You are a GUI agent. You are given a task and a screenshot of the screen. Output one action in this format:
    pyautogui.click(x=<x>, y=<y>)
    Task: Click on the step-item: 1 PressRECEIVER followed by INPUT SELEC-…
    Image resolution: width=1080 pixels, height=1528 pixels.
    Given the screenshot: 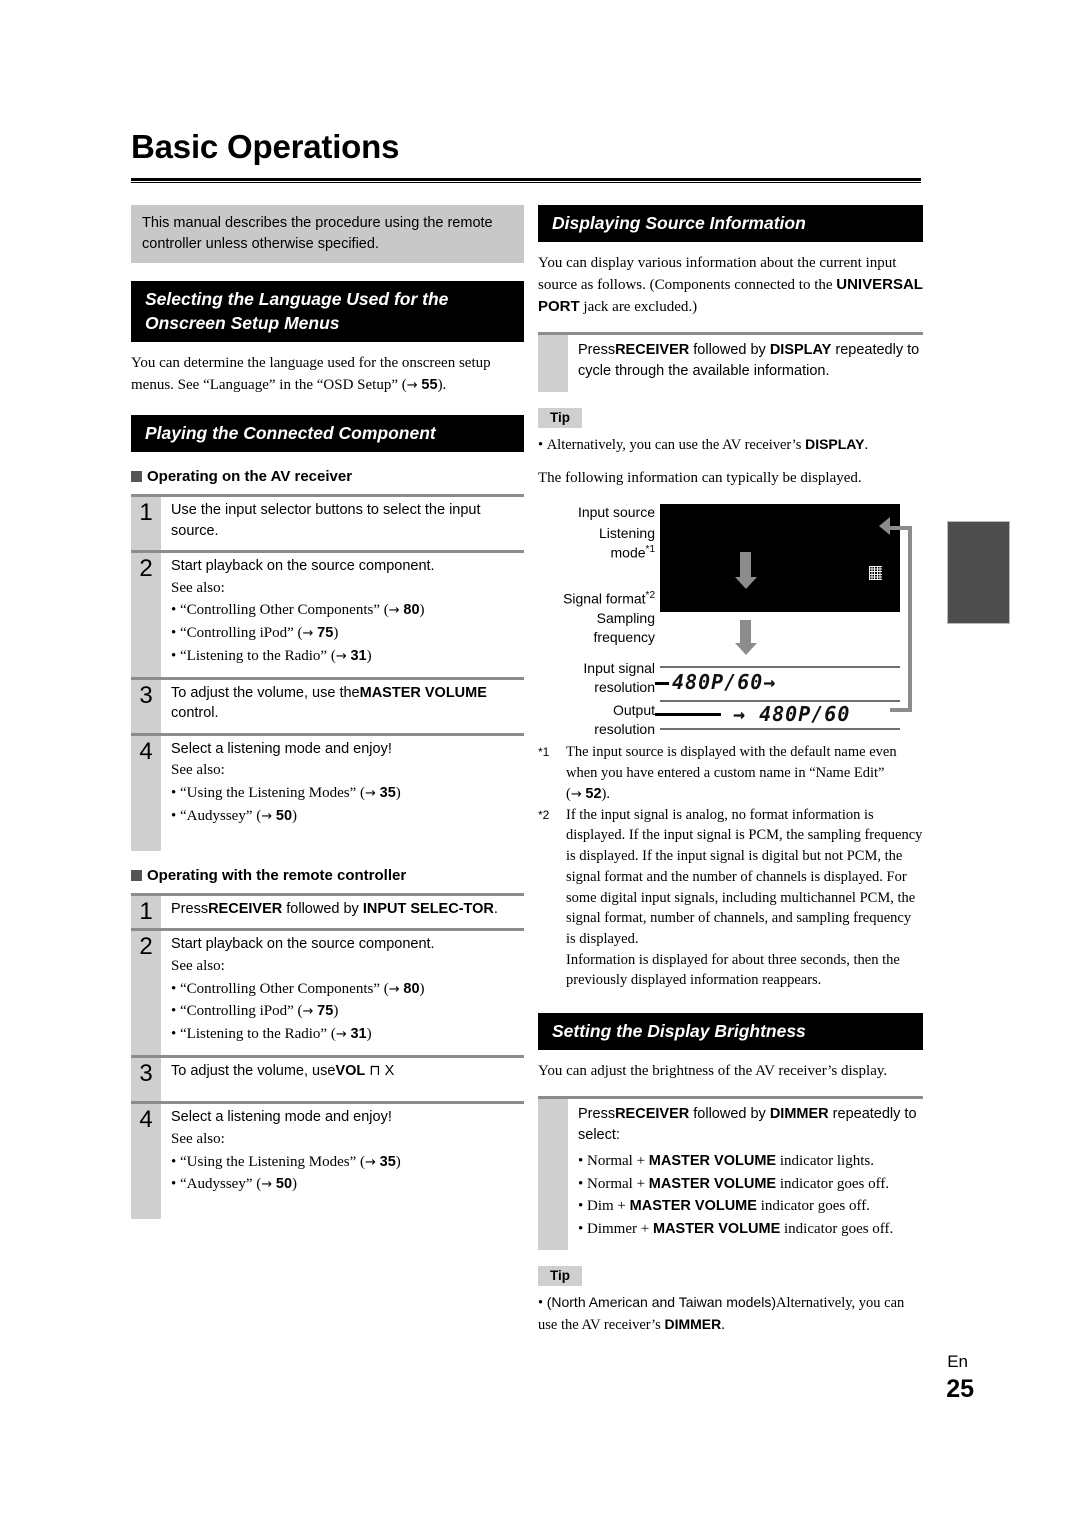 What is the action you would take?
    pyautogui.click(x=327, y=910)
    